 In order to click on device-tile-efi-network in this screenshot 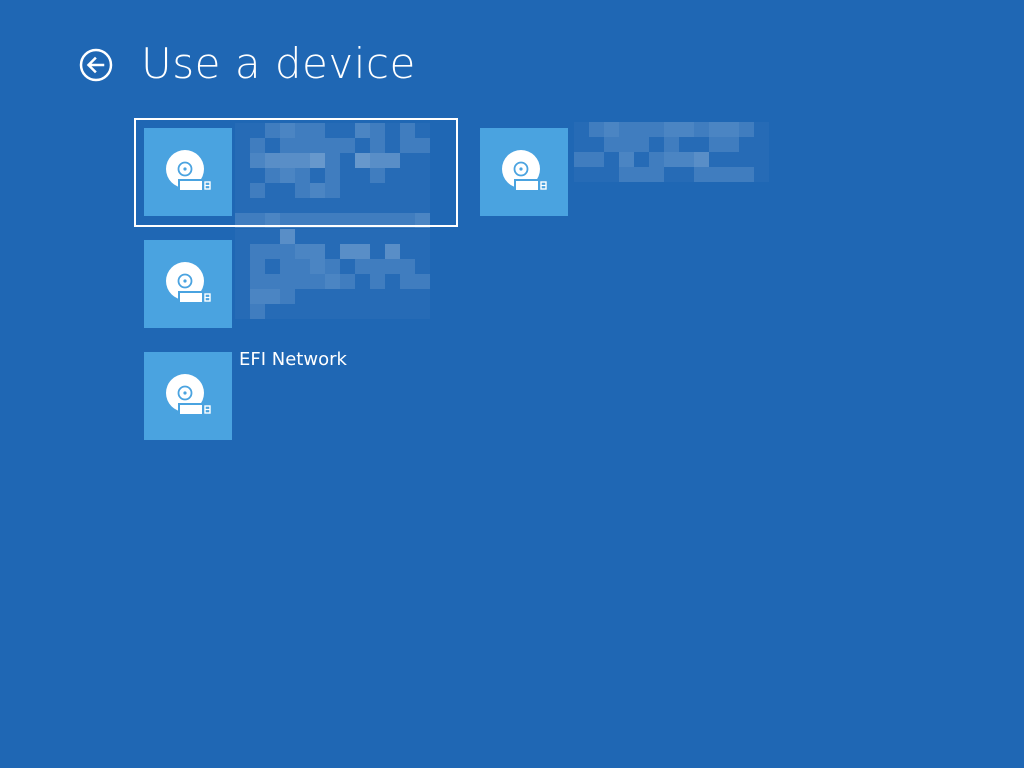, I will do `click(189, 397)`.